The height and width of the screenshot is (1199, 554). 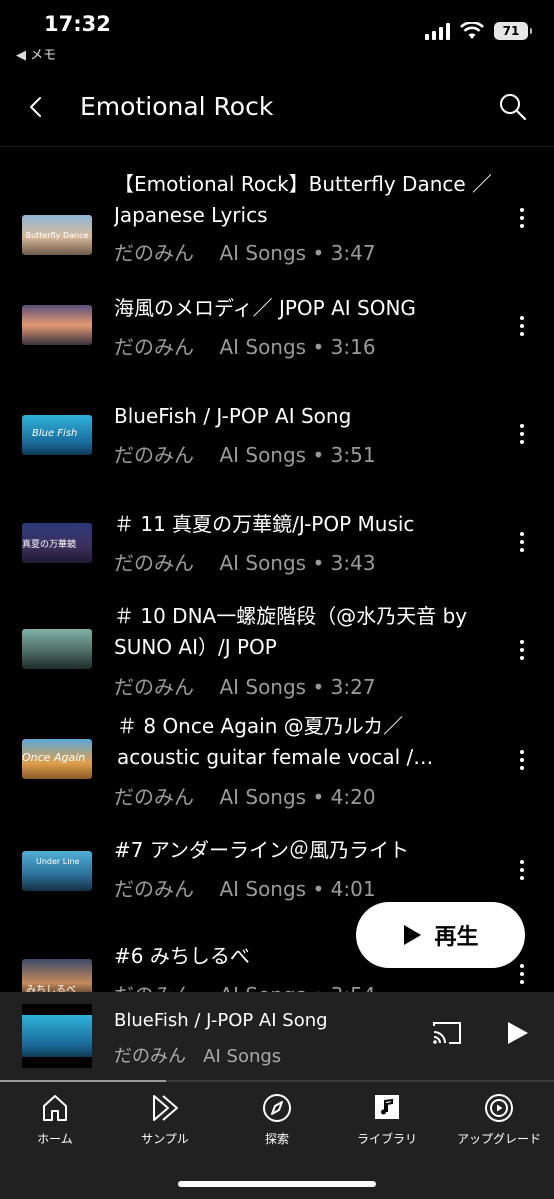 I want to click on samples-icon, so click(x=165, y=1108).